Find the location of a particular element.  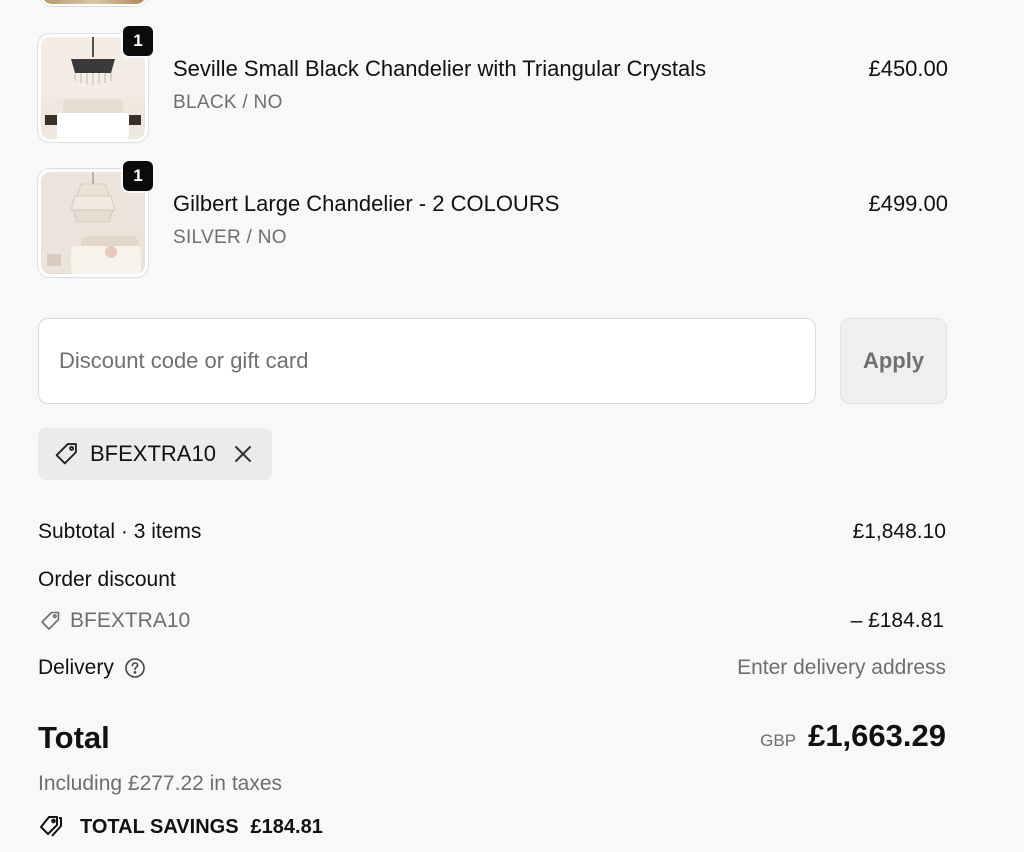

subtotal-label: Subtotal · 3 items is located at coordinates (120, 531).